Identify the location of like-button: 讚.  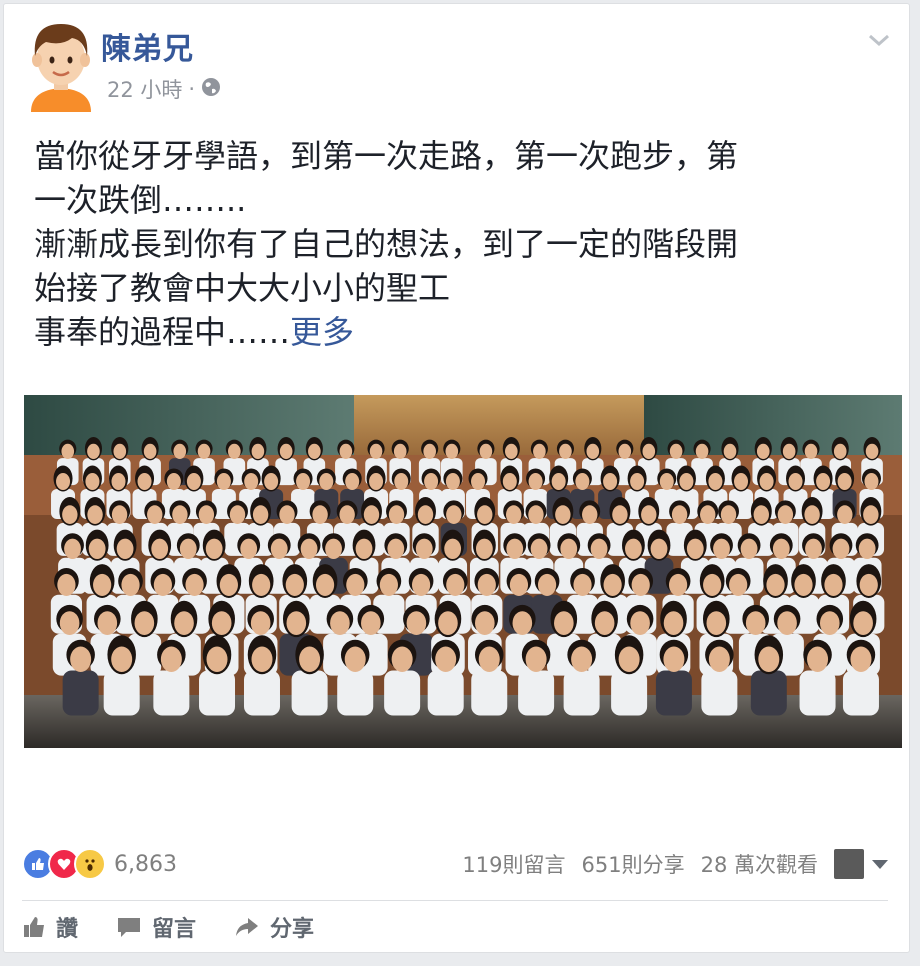
(50, 927).